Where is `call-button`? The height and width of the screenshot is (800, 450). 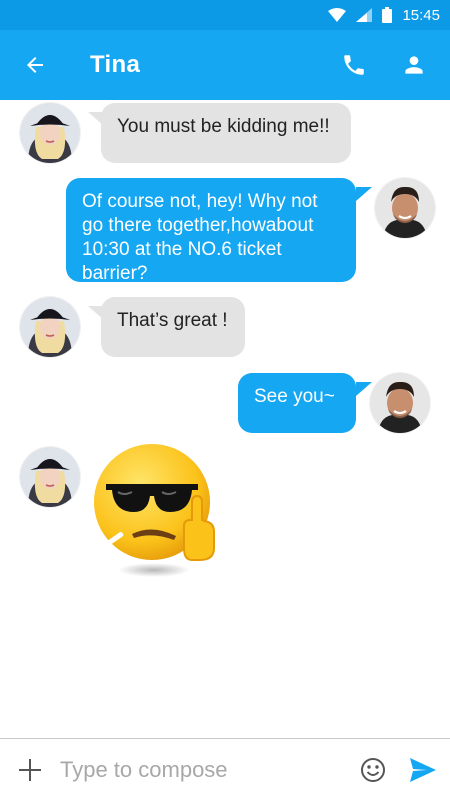 call-button is located at coordinates (354, 65).